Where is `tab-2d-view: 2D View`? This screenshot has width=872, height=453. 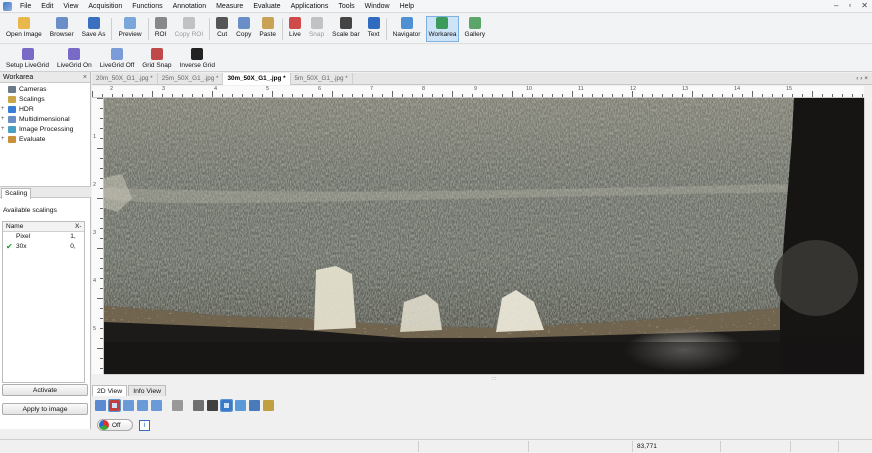
tab-2d-view: 2D View is located at coordinates (110, 390).